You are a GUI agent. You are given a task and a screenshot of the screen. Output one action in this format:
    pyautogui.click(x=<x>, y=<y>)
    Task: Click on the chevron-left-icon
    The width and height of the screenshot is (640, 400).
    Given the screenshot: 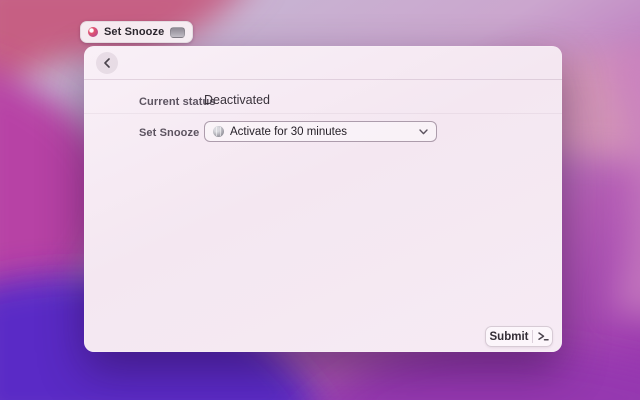 What is the action you would take?
    pyautogui.click(x=107, y=62)
    